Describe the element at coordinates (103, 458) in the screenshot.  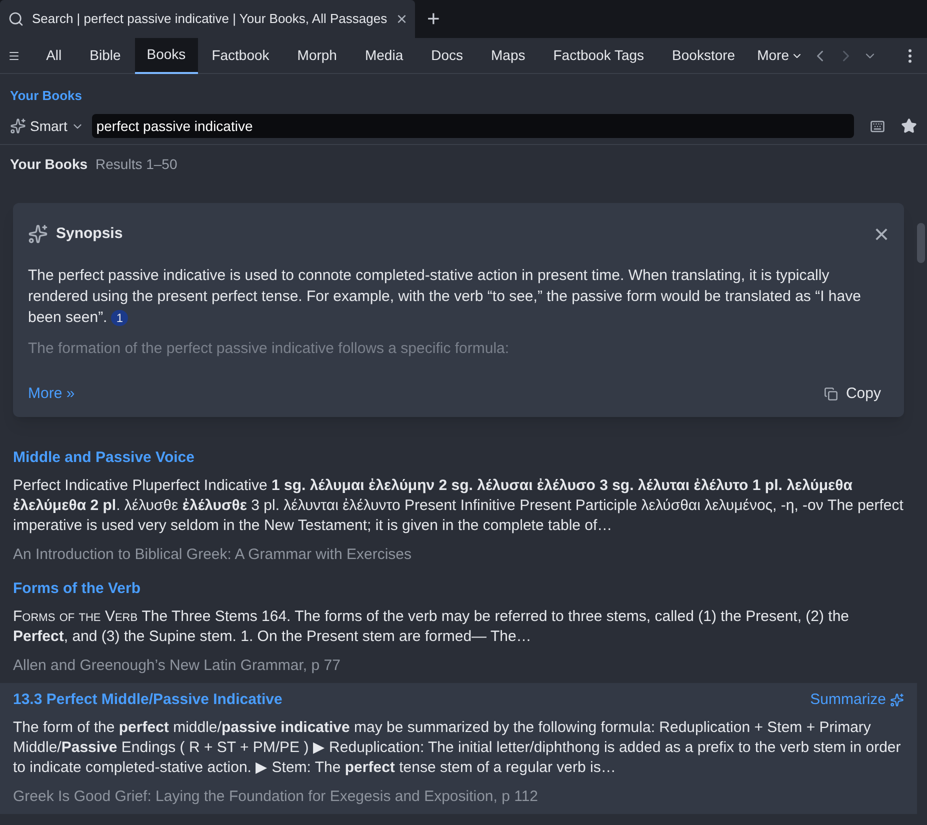
I see `result-title-link: Middle and Passive Voice` at that location.